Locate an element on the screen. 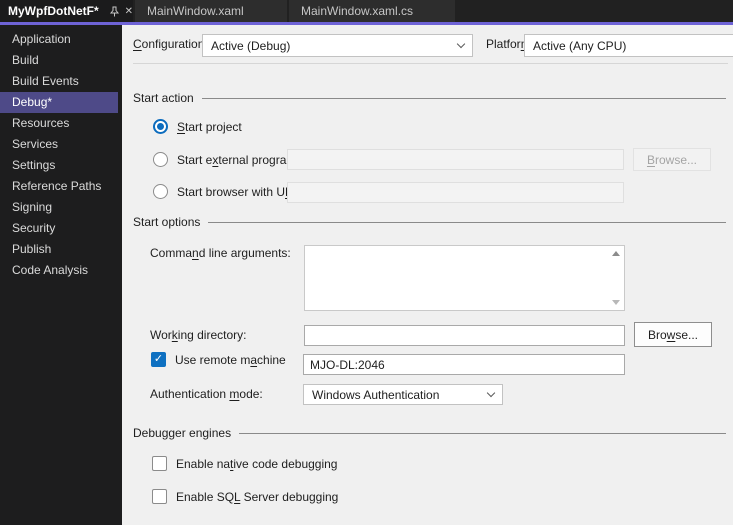 The width and height of the screenshot is (733, 525). native-debugging-option: Enable native code debugging is located at coordinates (244, 463).